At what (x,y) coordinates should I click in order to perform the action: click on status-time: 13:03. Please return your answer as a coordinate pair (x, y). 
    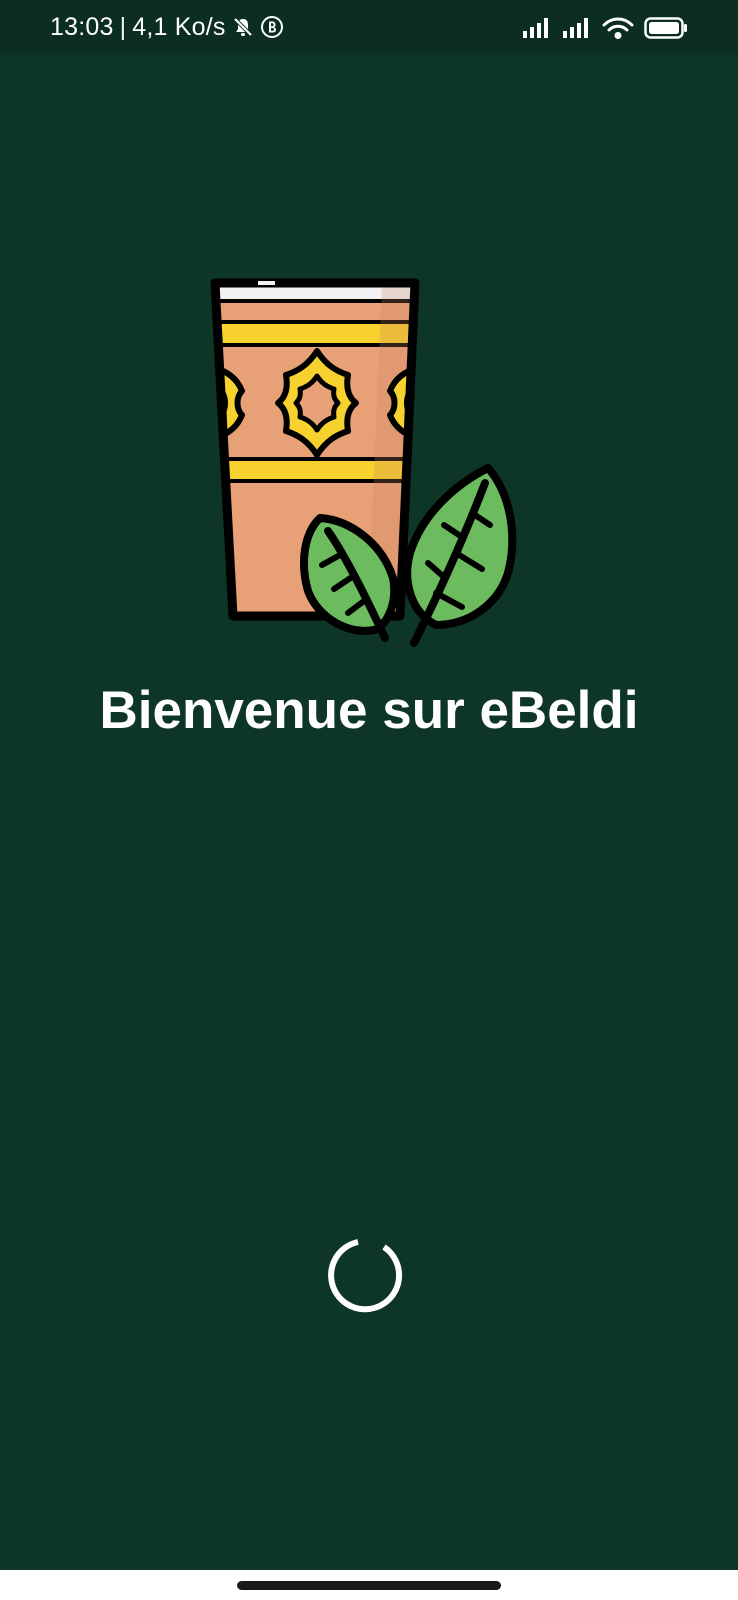
    Looking at the image, I should click on (82, 26).